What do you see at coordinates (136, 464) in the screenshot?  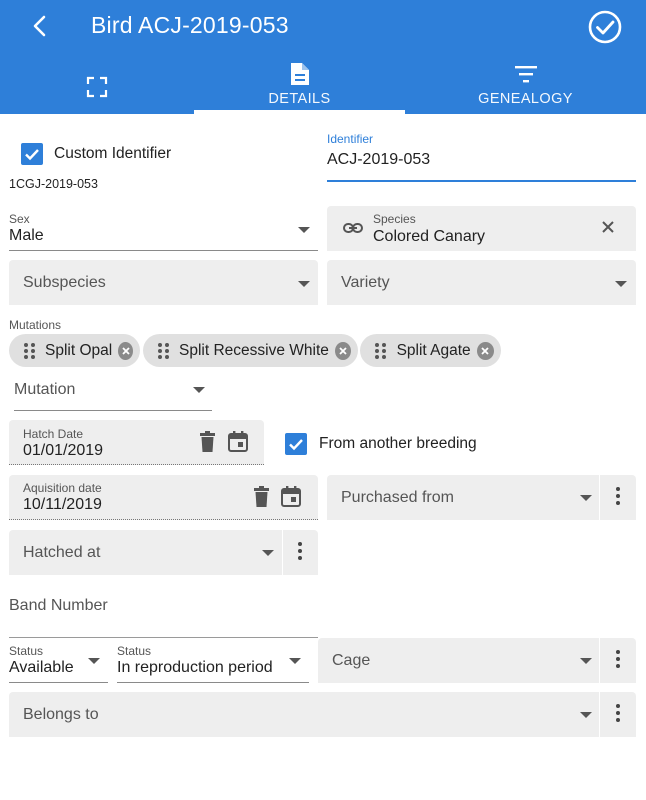 I see `hatch-date-underline` at bounding box center [136, 464].